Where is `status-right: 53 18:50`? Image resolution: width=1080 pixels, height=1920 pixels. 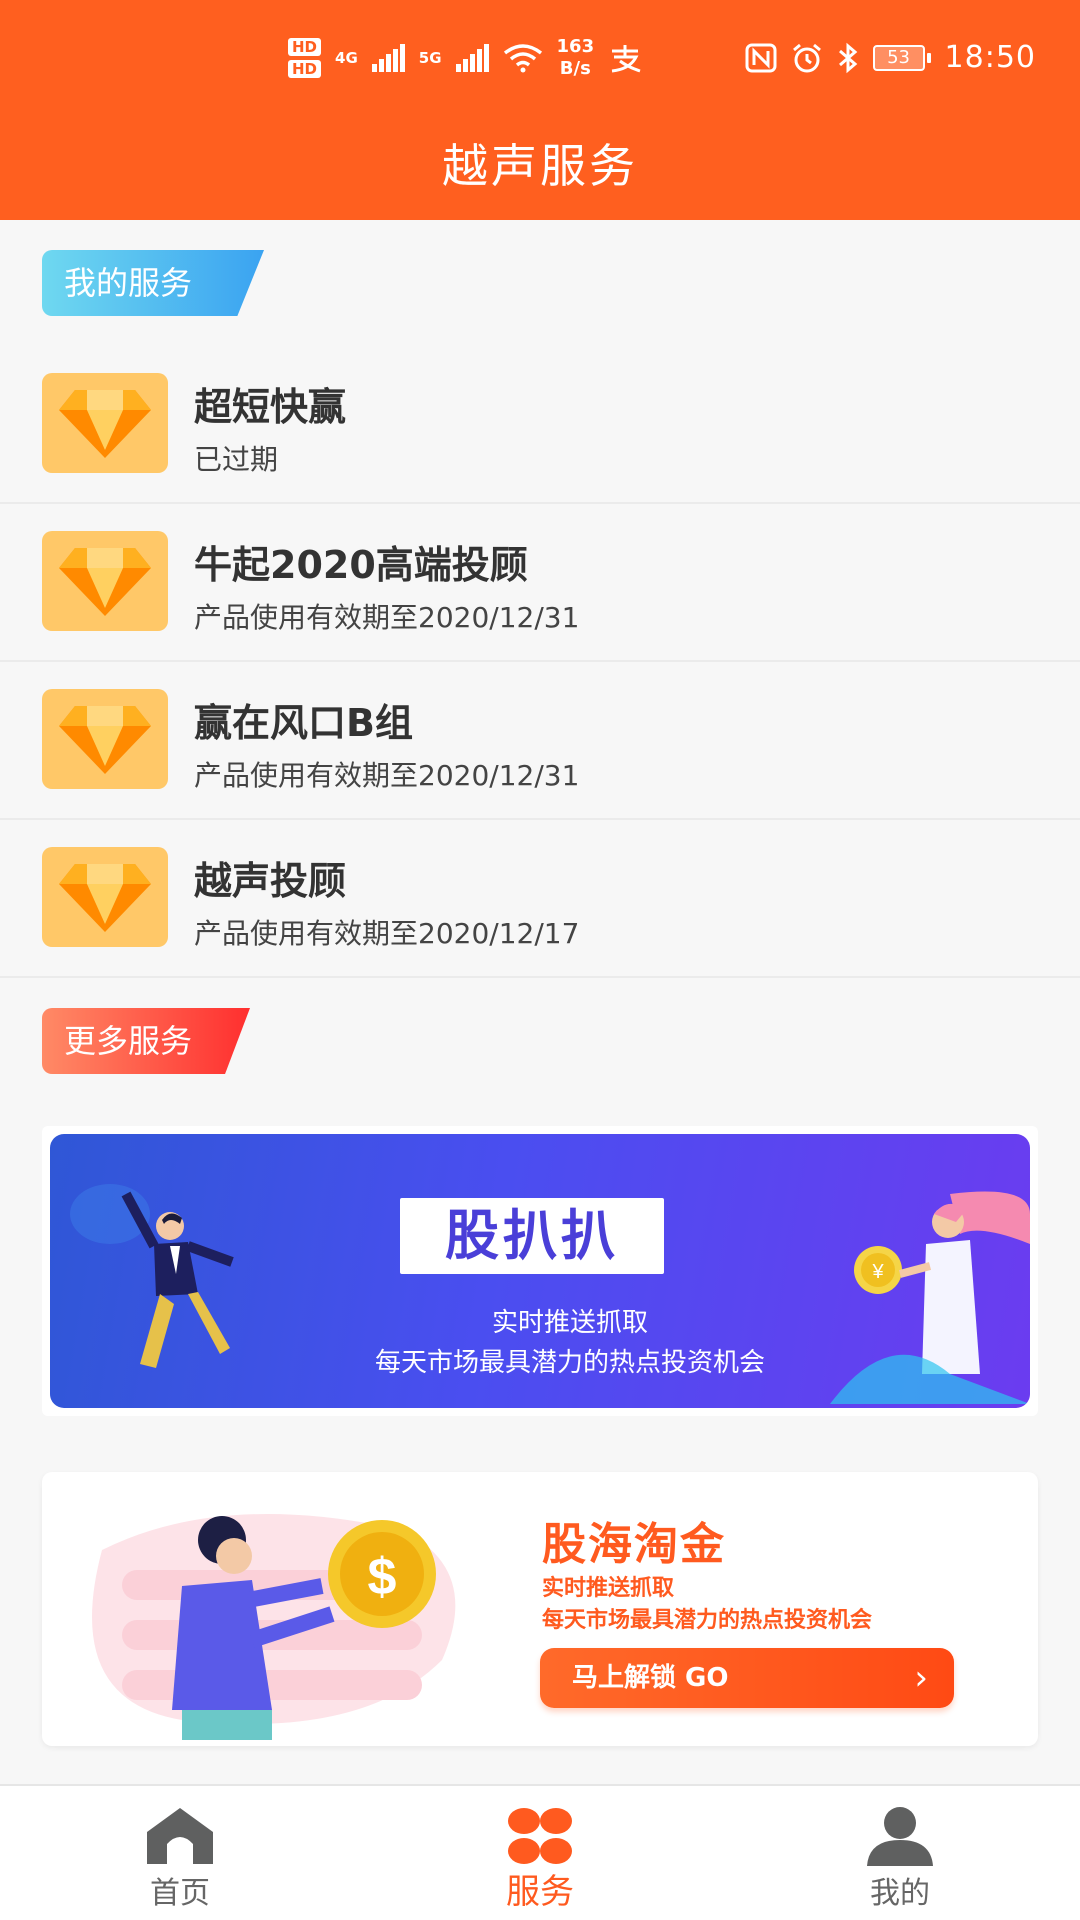
status-right: 53 18:50 is located at coordinates (890, 57).